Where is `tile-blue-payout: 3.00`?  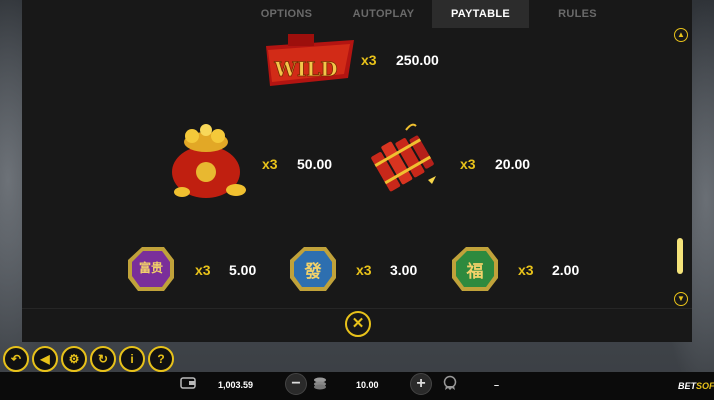 tile-blue-payout: 3.00 is located at coordinates (404, 270).